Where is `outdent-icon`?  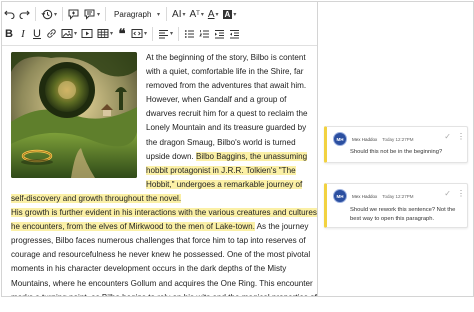
outdent-icon is located at coordinates (234, 34).